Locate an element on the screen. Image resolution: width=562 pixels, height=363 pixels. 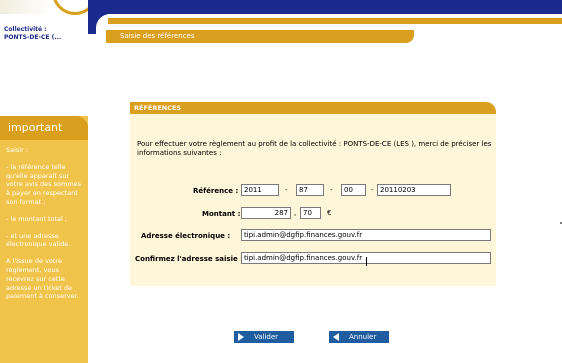
arrow-right-icon is located at coordinates (241, 337).